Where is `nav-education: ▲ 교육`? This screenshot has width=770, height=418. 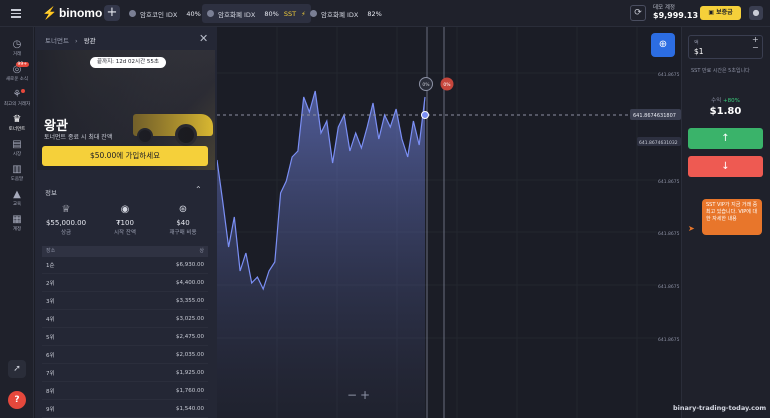 nav-education: ▲ 교육 is located at coordinates (17, 198).